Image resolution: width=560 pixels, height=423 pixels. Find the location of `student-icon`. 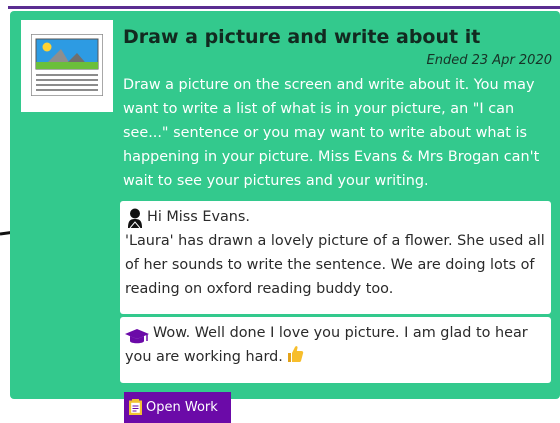

student-icon is located at coordinates (135, 218).